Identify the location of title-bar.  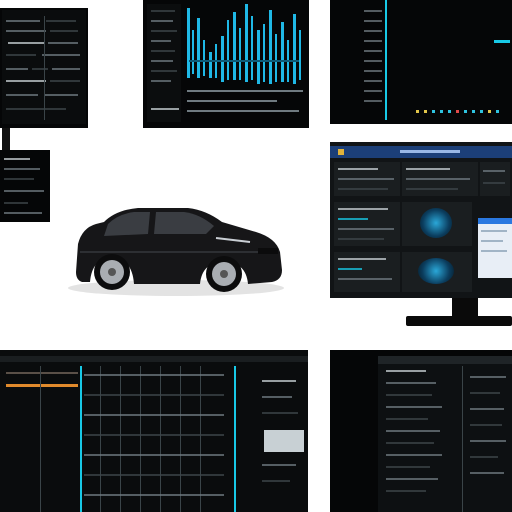
(421, 152).